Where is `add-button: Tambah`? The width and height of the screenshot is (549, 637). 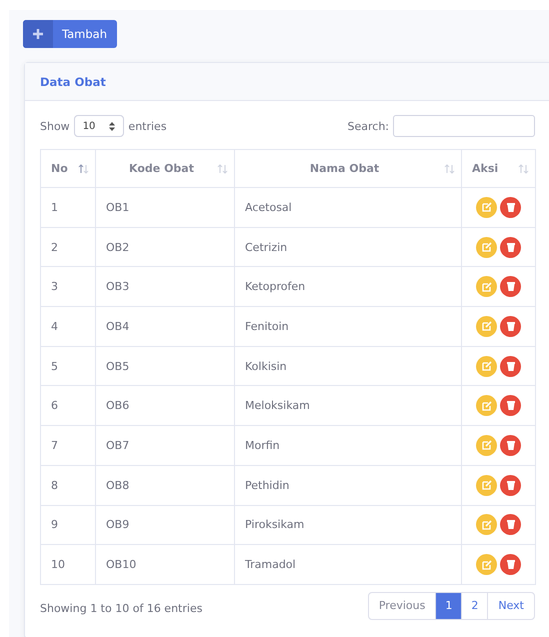
add-button: Tambah is located at coordinates (70, 34).